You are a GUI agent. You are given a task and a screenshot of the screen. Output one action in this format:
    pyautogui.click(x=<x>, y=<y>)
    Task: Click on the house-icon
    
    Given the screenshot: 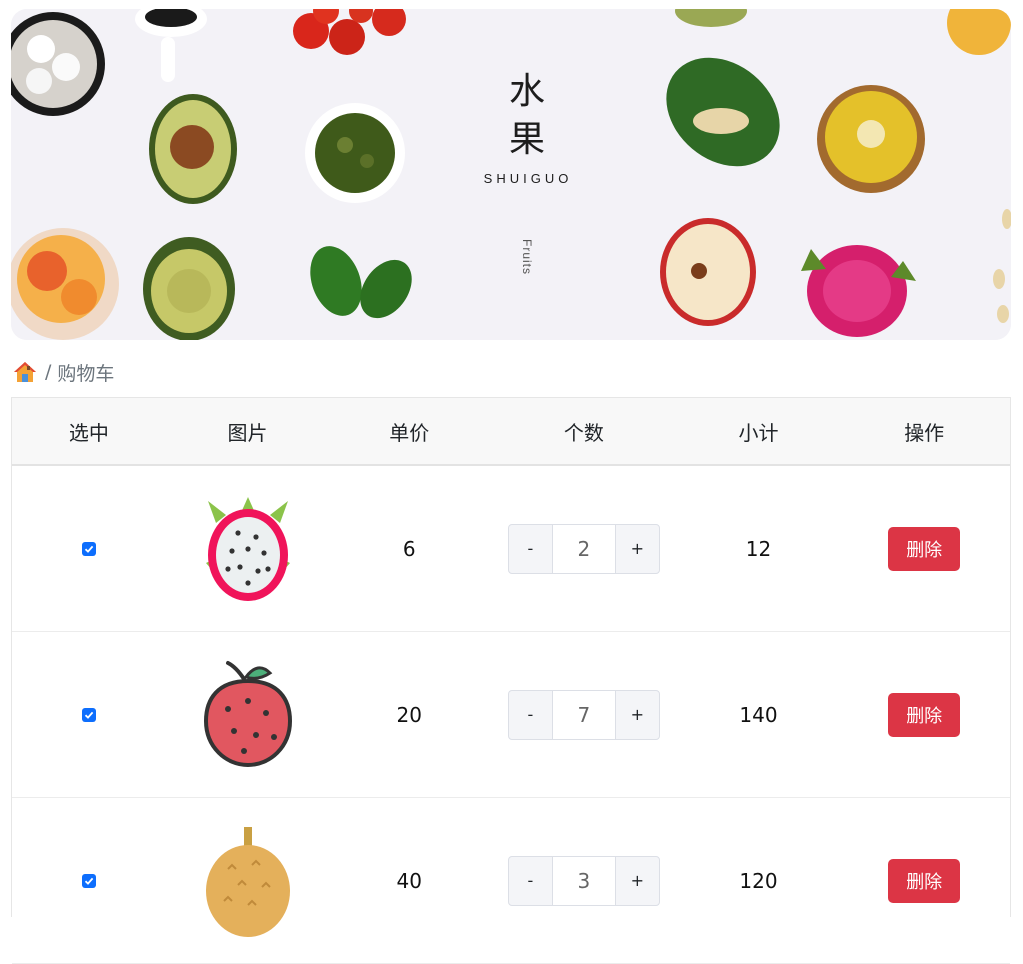 What is the action you would take?
    pyautogui.click(x=25, y=372)
    